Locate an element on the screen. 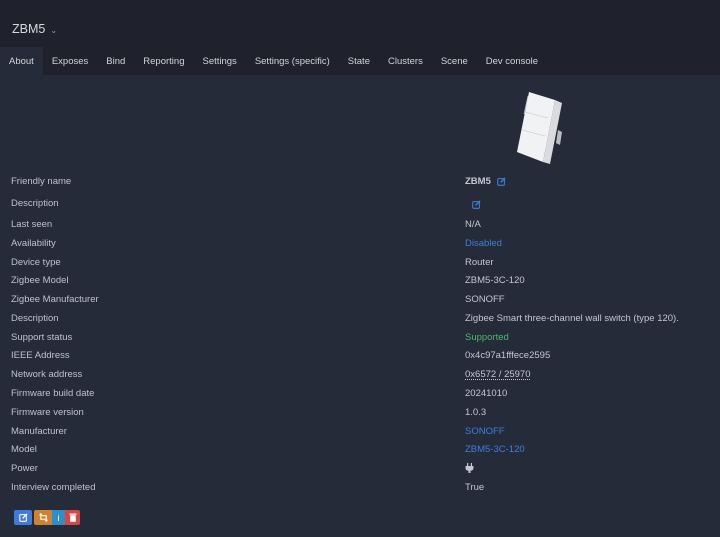 The image size is (720, 537). firmware-build-date-value: 20241010 is located at coordinates (486, 393).